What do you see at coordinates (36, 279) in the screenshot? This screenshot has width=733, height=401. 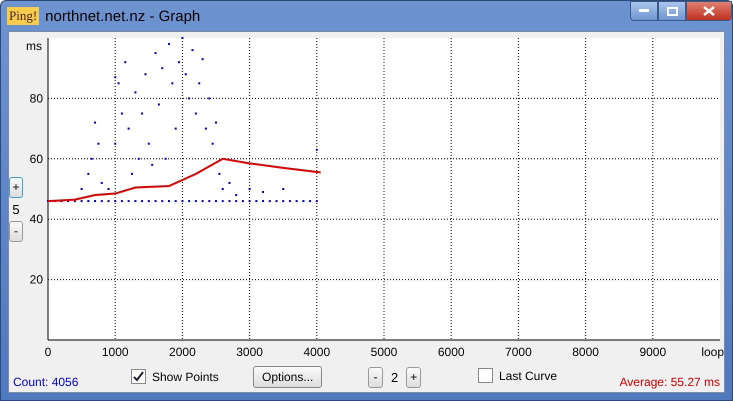 I see `tick-label: 20` at bounding box center [36, 279].